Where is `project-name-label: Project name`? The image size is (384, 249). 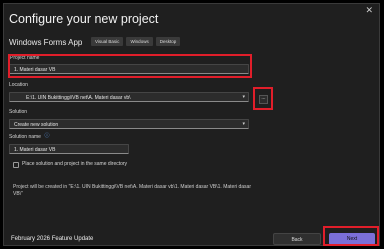
project-name-label: Project name is located at coordinates (25, 58).